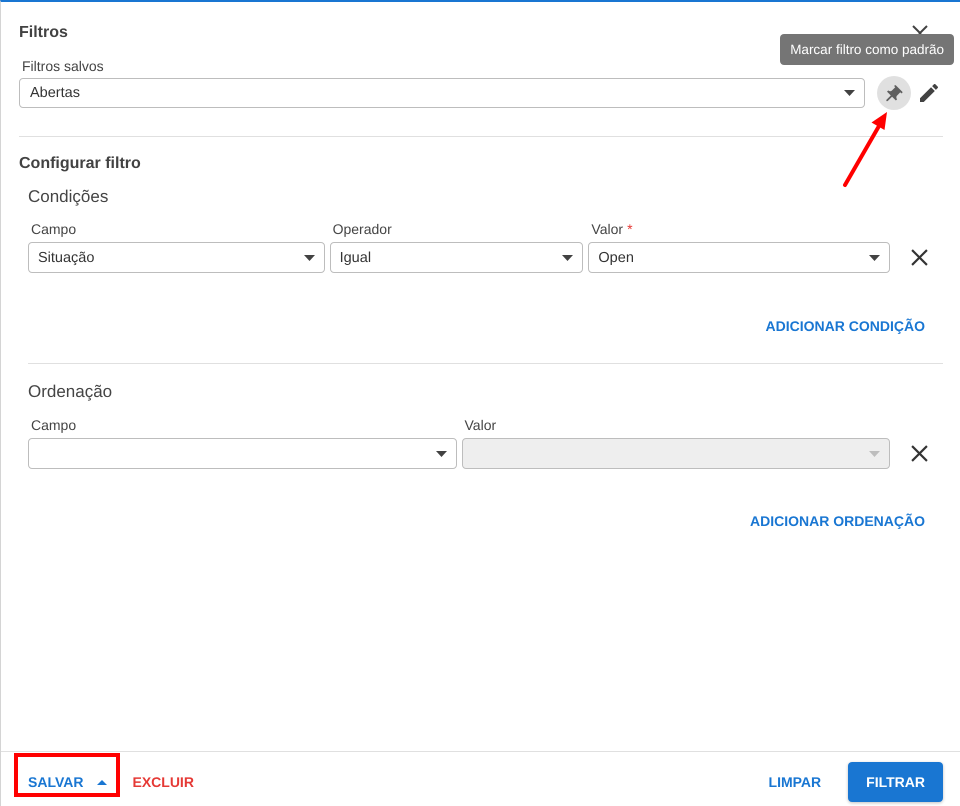  I want to click on pin-icon, so click(894, 93).